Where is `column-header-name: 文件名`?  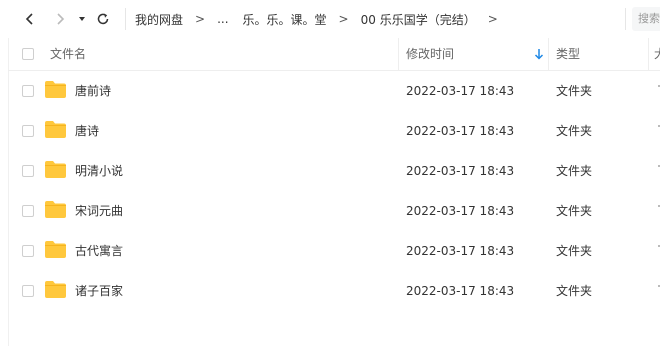
column-header-name: 文件名 is located at coordinates (68, 54).